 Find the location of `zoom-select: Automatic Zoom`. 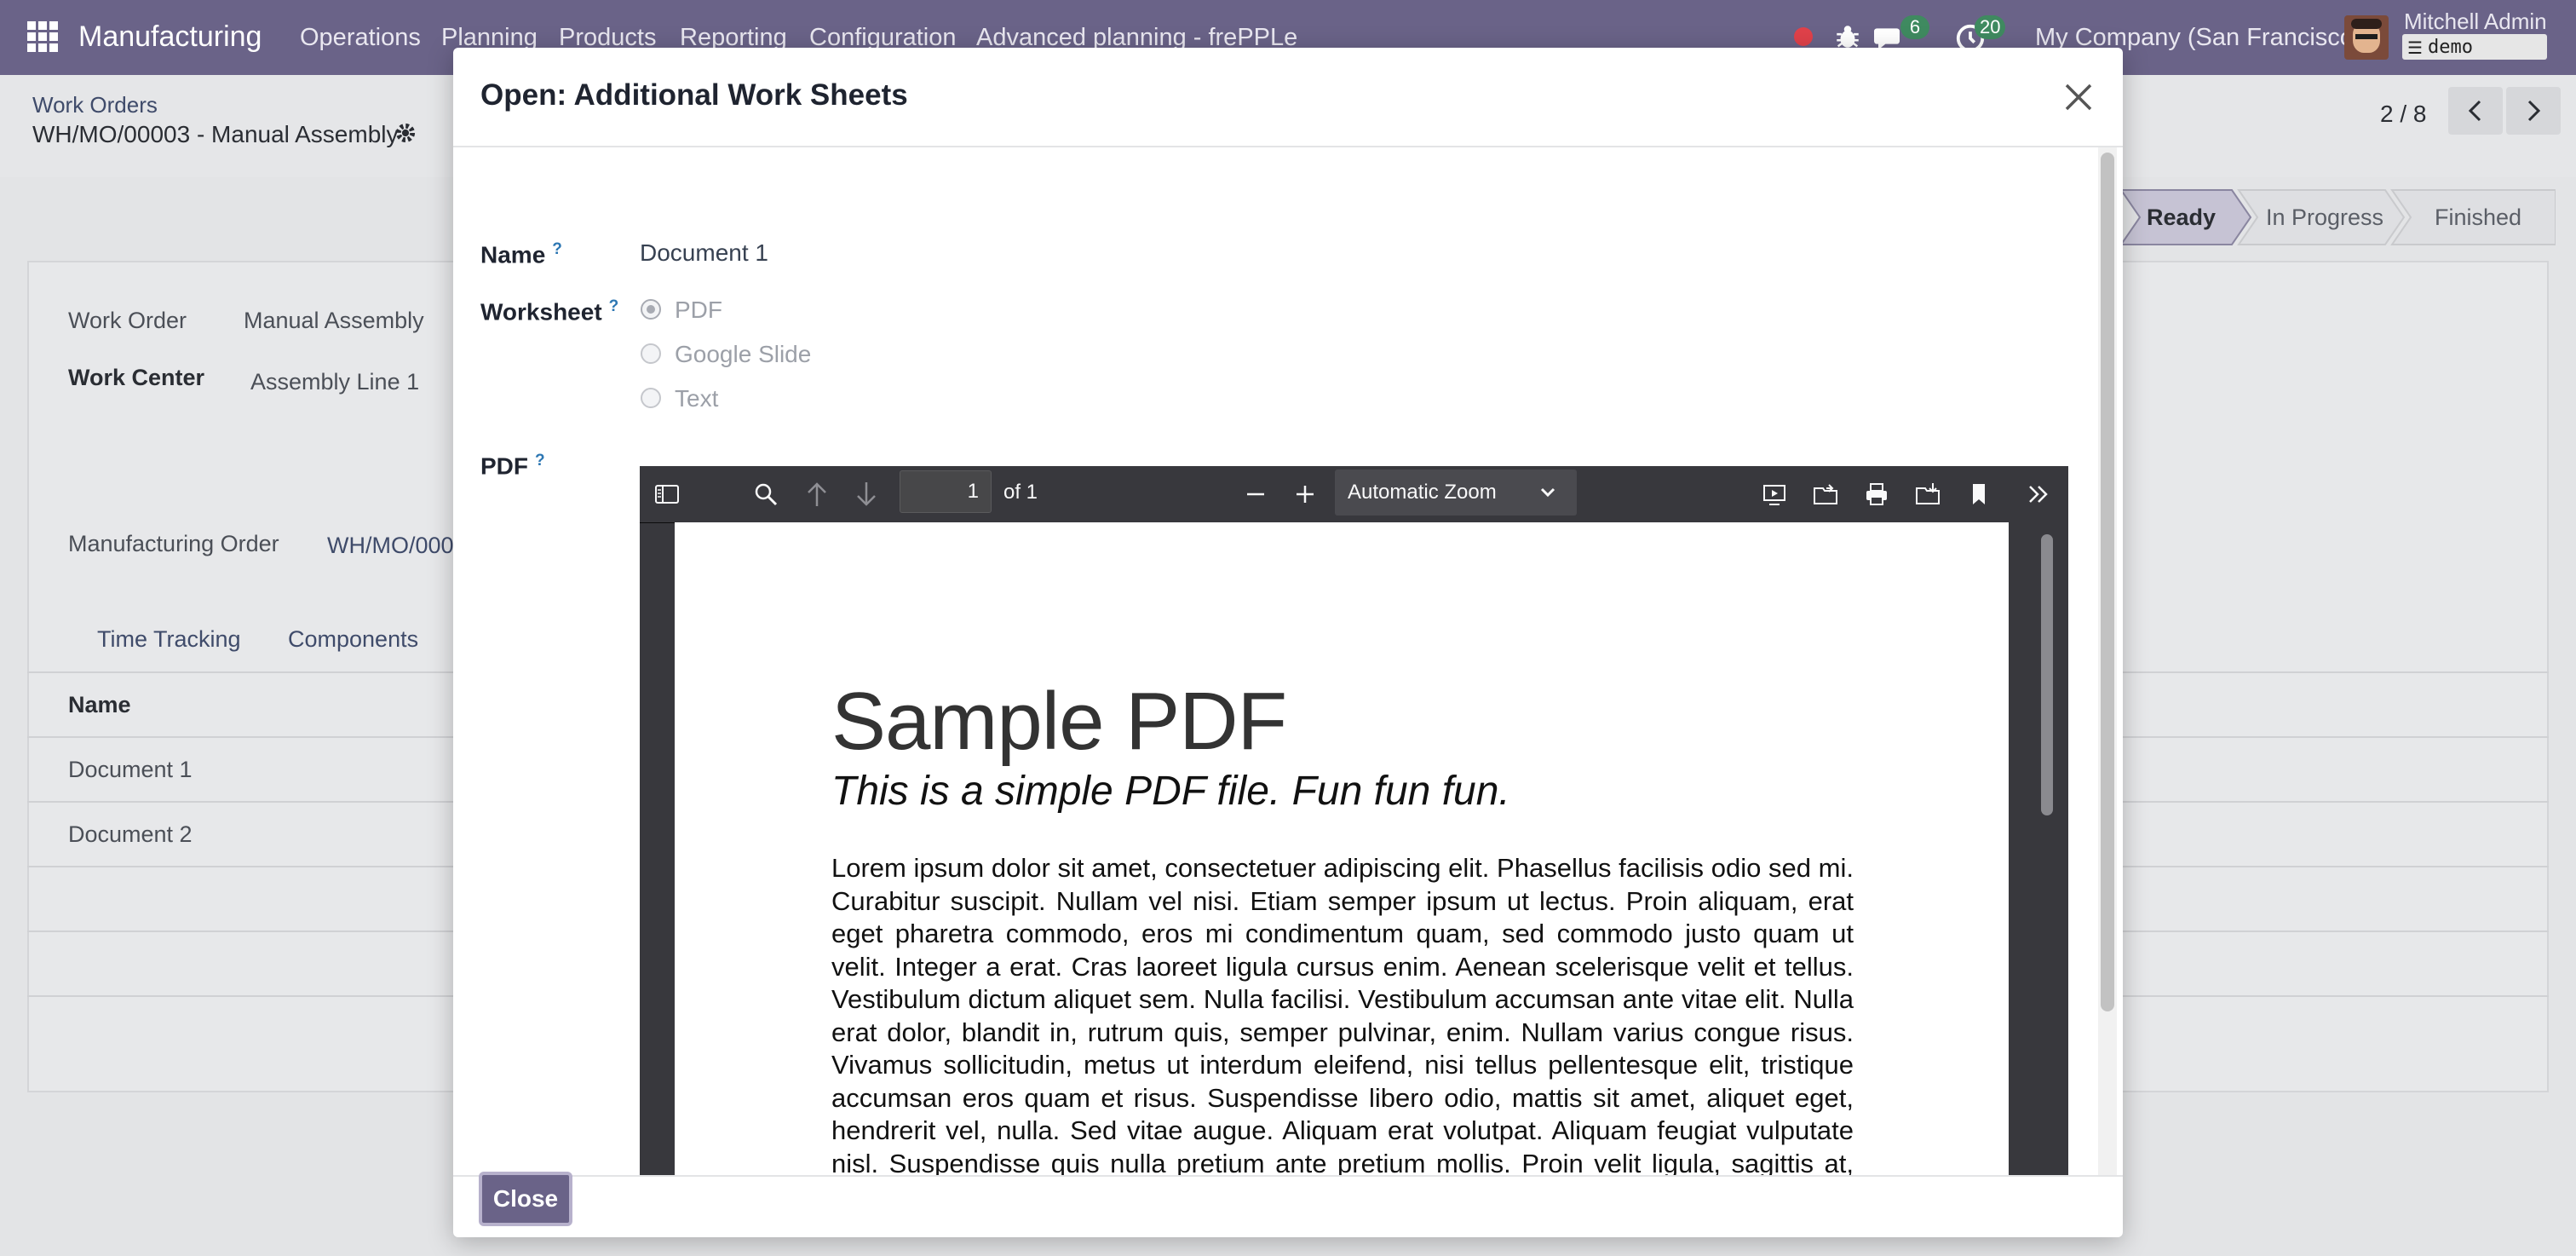

zoom-select: Automatic Zoom is located at coordinates (1456, 493).